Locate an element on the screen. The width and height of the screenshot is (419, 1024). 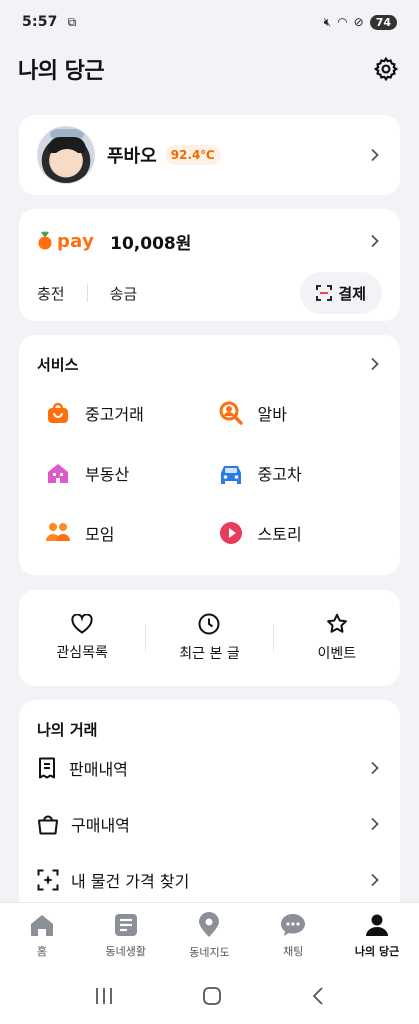
nav-community: 동네생활 is located at coordinates (126, 935).